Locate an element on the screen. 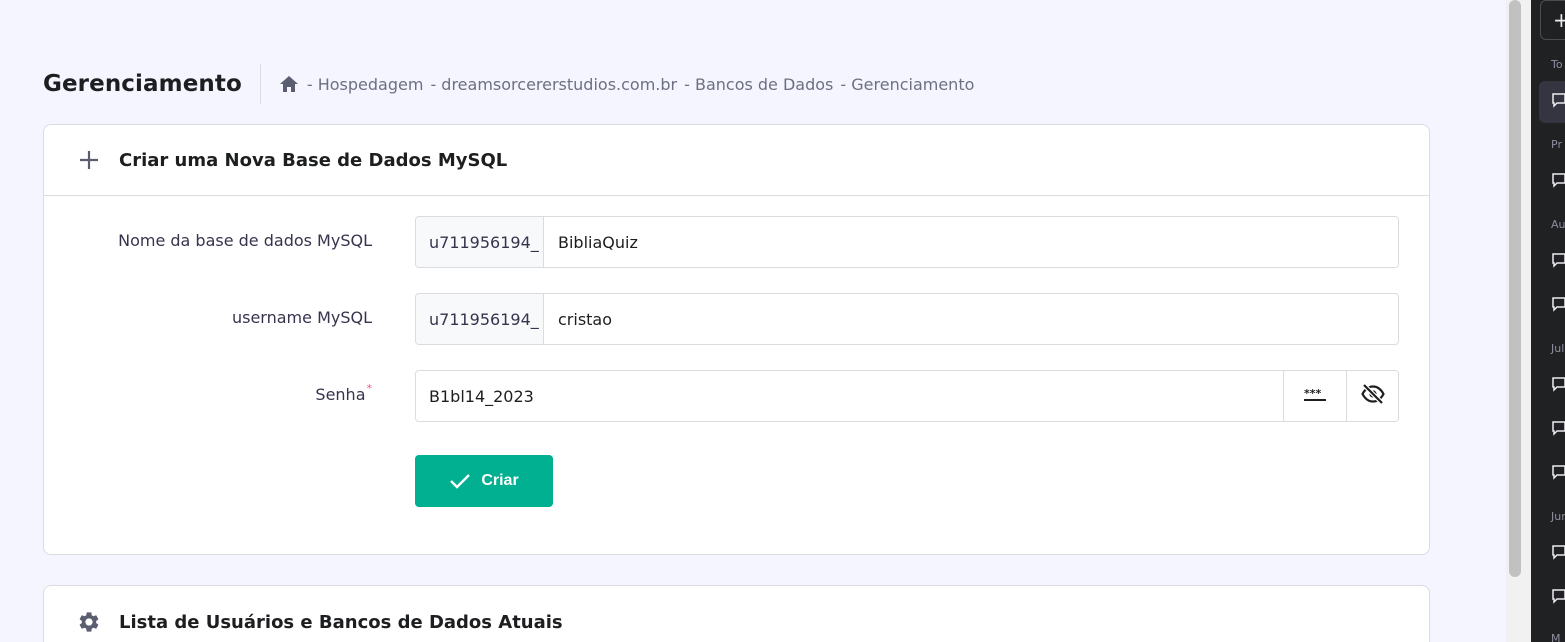  password-label: Senha* is located at coordinates (343, 396).